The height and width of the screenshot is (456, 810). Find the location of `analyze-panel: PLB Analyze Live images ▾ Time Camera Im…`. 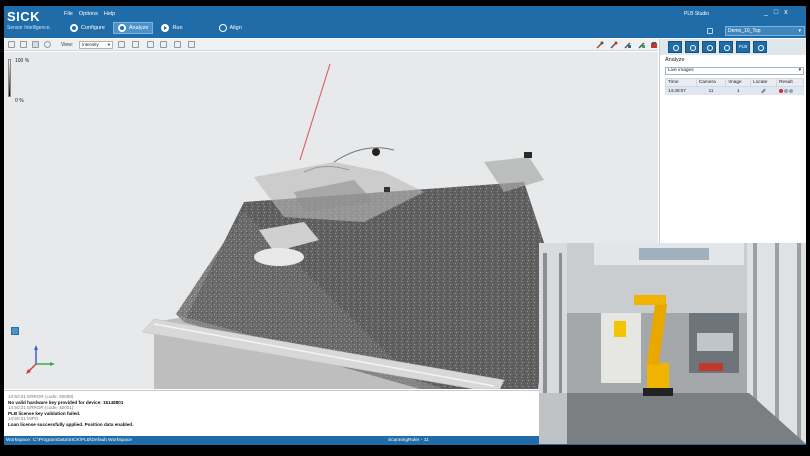

analyze-panel: PLB Analyze Live images ▾ Time Camera Im… is located at coordinates (732, 144).